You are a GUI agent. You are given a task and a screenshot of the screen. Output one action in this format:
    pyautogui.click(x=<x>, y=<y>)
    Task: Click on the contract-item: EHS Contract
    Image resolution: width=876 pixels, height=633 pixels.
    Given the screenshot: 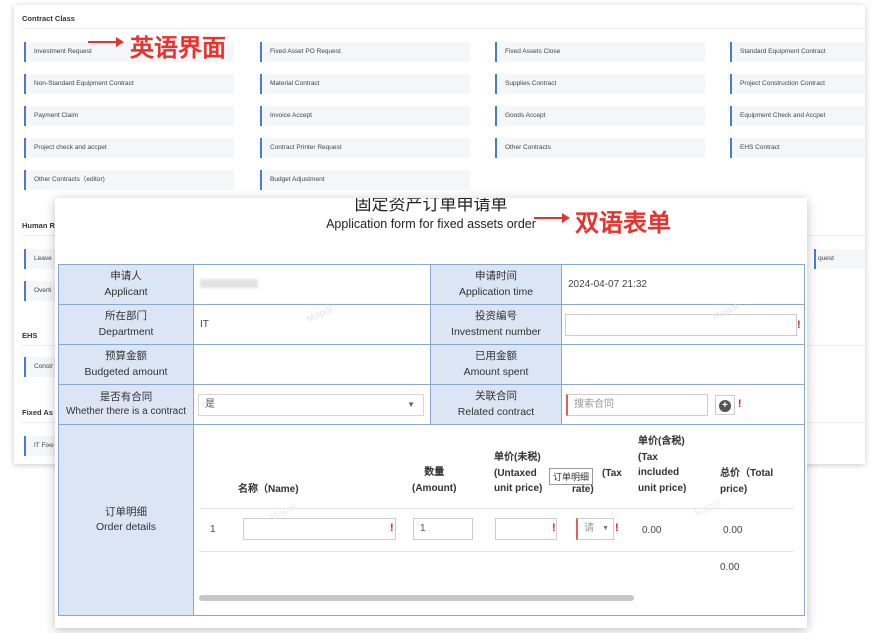 What is the action you would take?
    pyautogui.click(x=797, y=148)
    